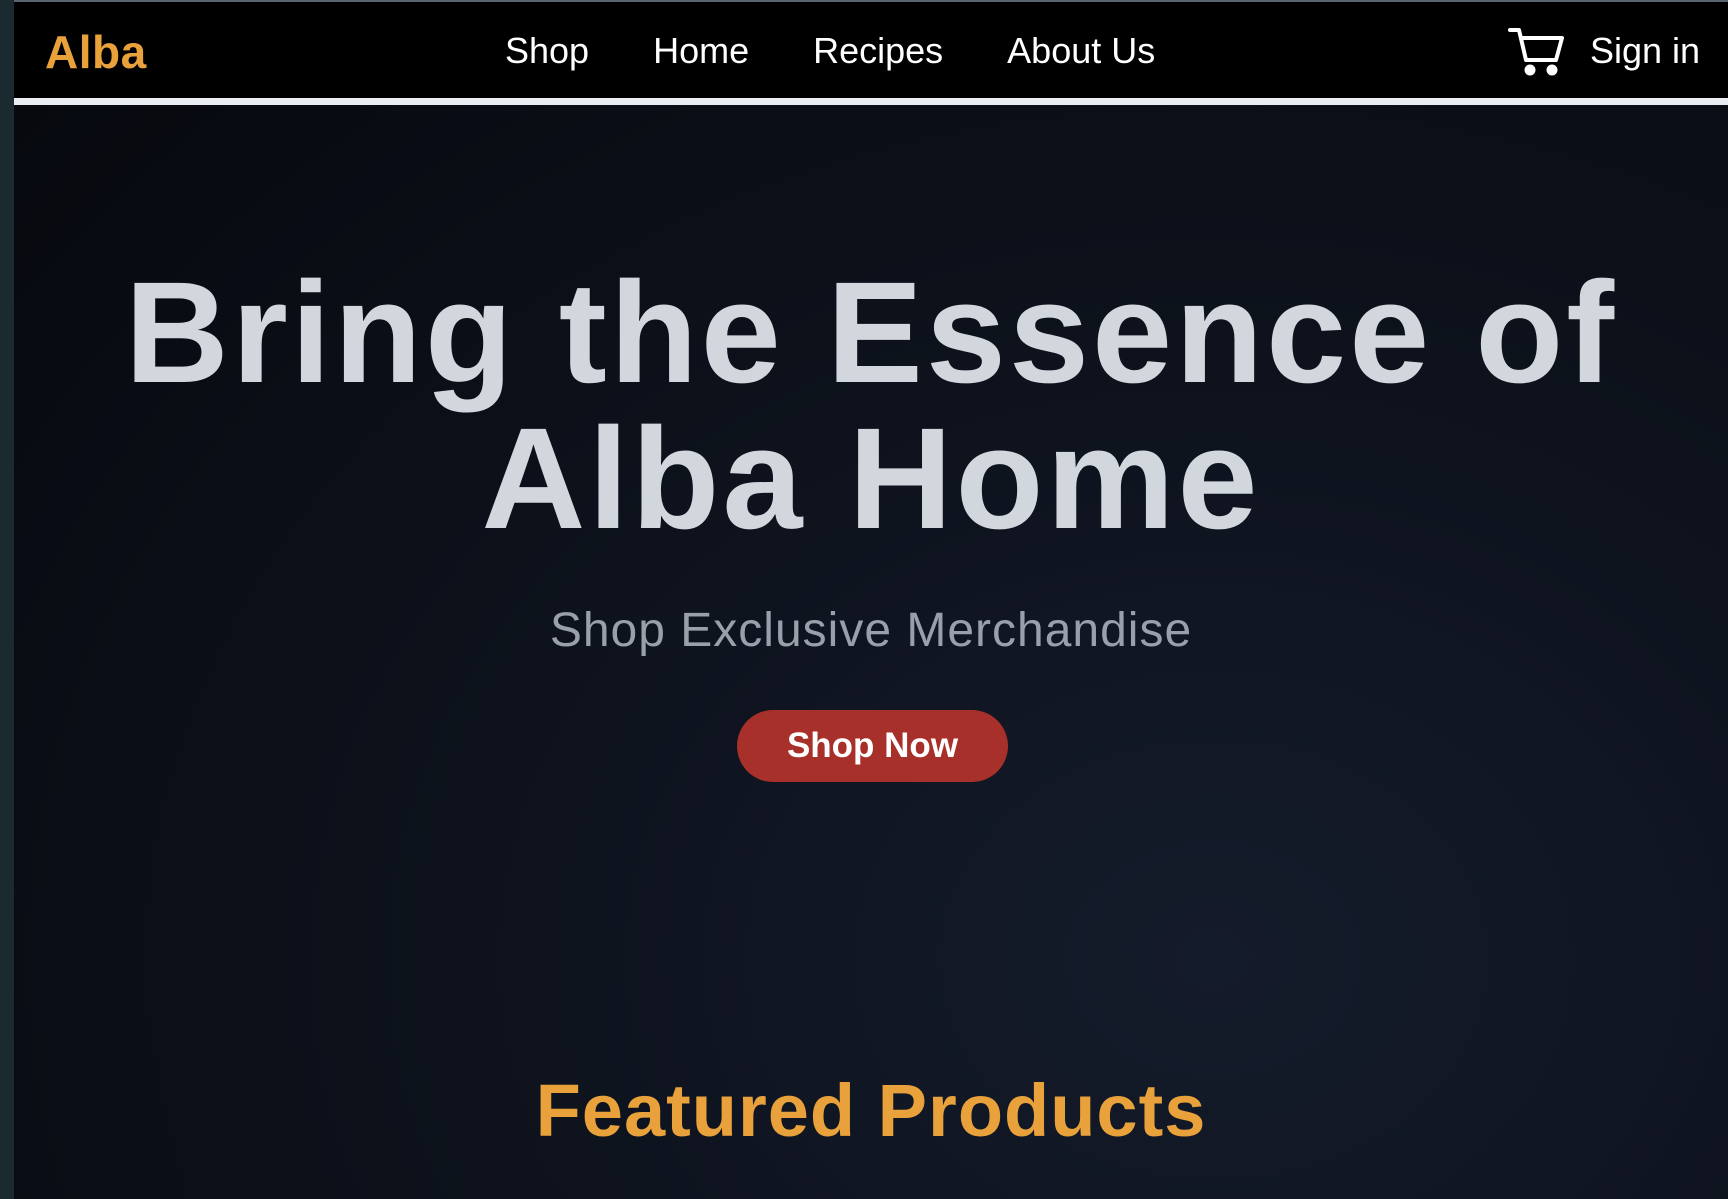 This screenshot has height=1199, width=1728. I want to click on featured-products-heading: Featured Products, so click(871, 1110).